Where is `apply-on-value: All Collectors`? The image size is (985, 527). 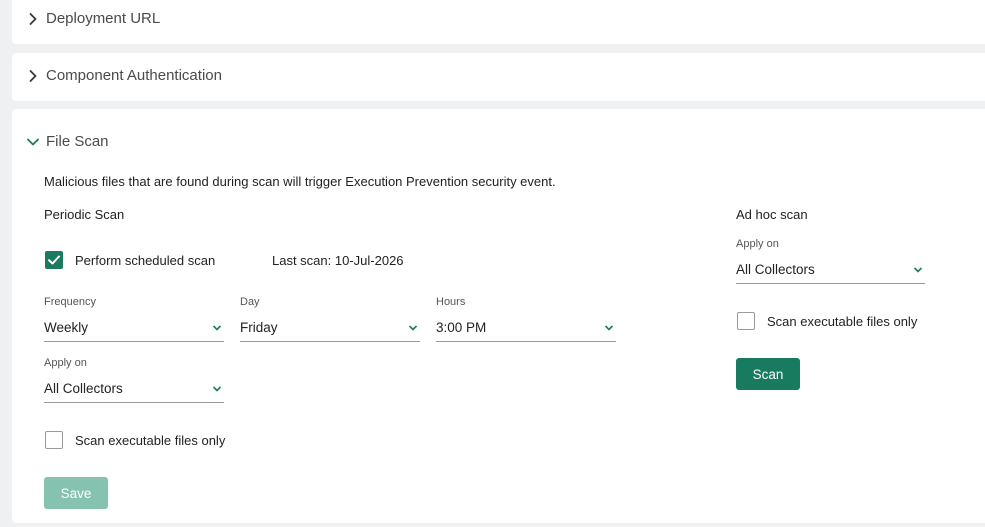 apply-on-value: All Collectors is located at coordinates (83, 388).